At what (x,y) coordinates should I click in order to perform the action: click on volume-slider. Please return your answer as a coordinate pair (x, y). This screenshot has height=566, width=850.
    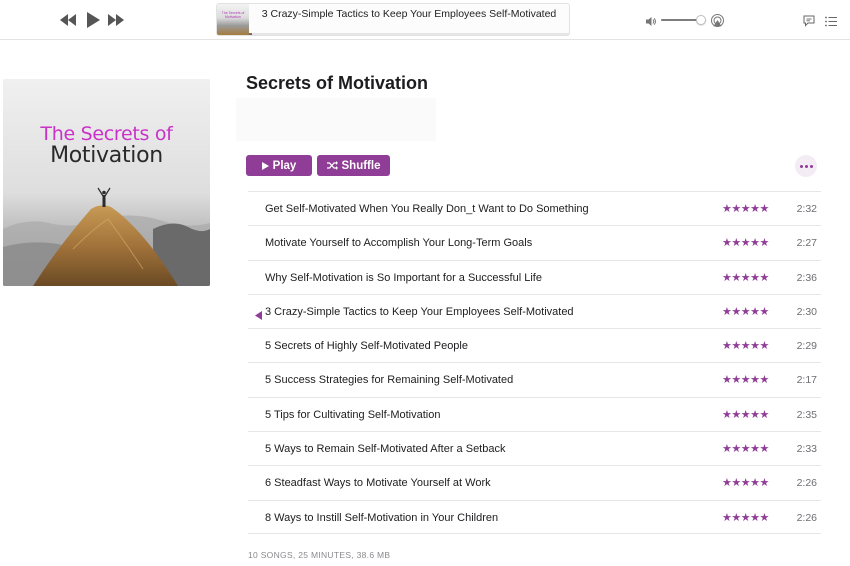
    Looking at the image, I should click on (683, 20).